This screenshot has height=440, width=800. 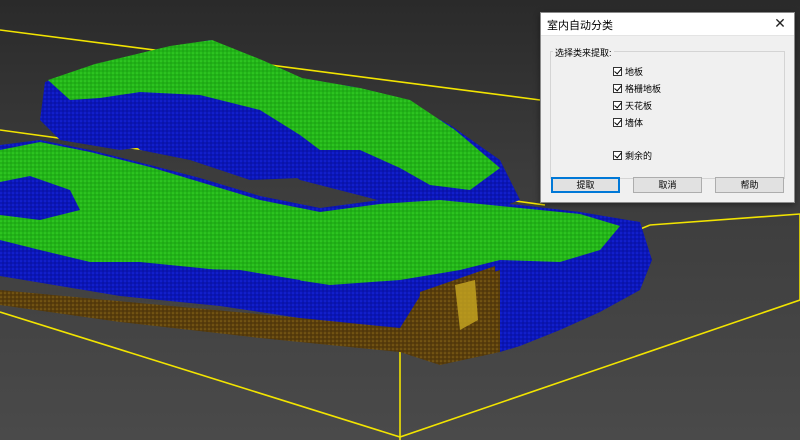 What do you see at coordinates (749, 185) in the screenshot?
I see `help-button: 帮助` at bounding box center [749, 185].